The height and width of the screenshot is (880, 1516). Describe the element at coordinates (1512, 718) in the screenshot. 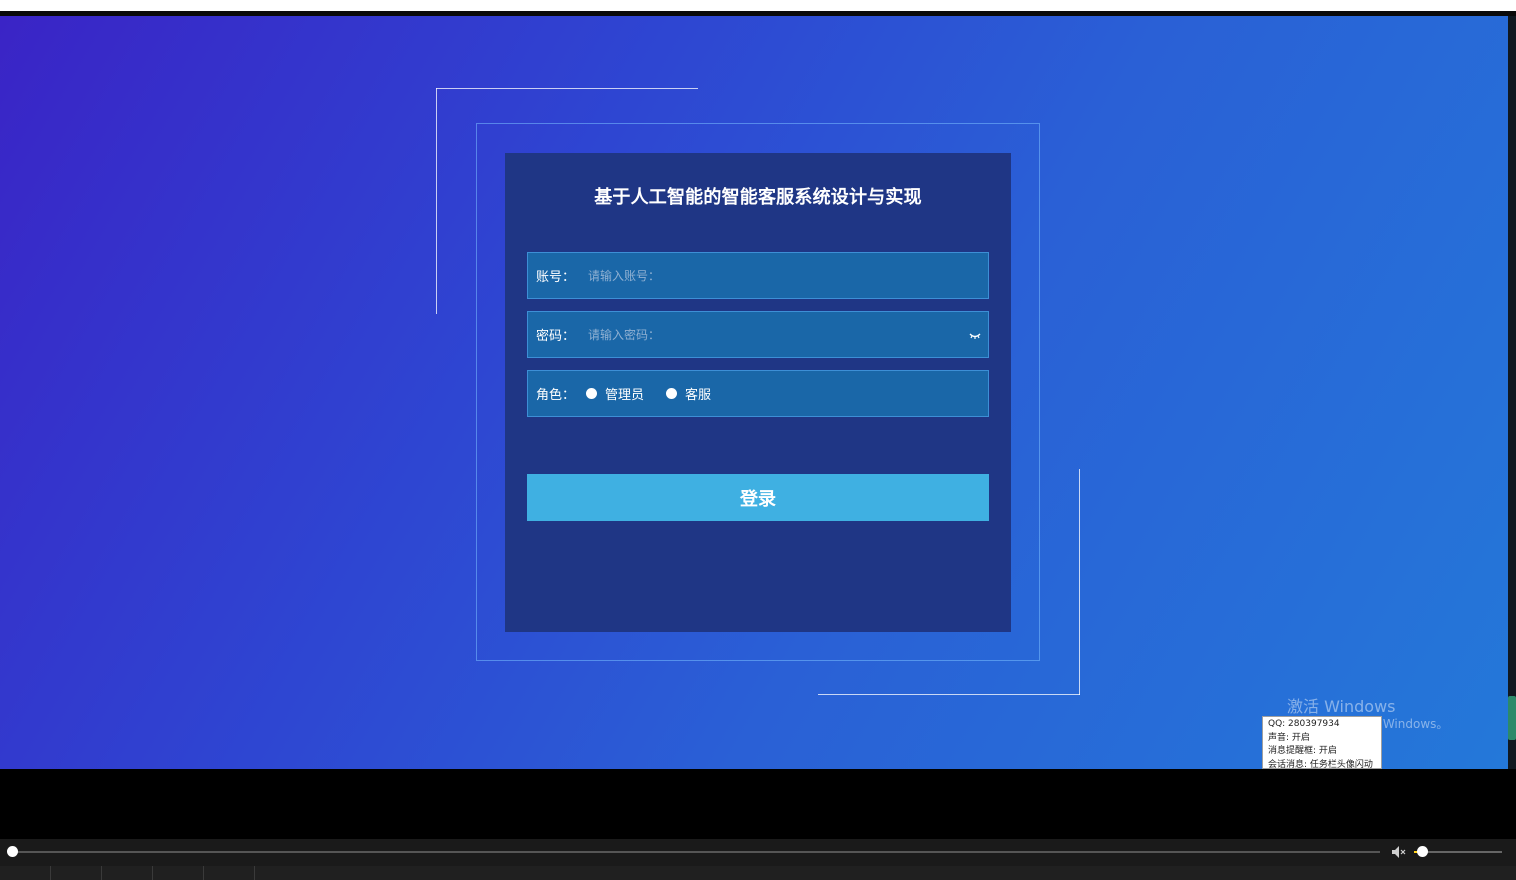

I see `edge-handle` at that location.